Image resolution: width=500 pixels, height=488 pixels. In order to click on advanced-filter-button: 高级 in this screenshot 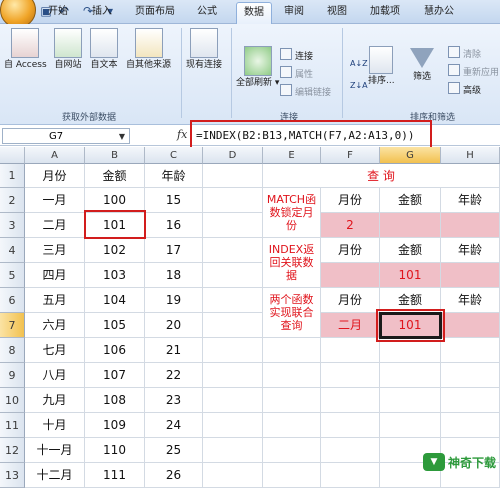, I will do `click(464, 89)`.